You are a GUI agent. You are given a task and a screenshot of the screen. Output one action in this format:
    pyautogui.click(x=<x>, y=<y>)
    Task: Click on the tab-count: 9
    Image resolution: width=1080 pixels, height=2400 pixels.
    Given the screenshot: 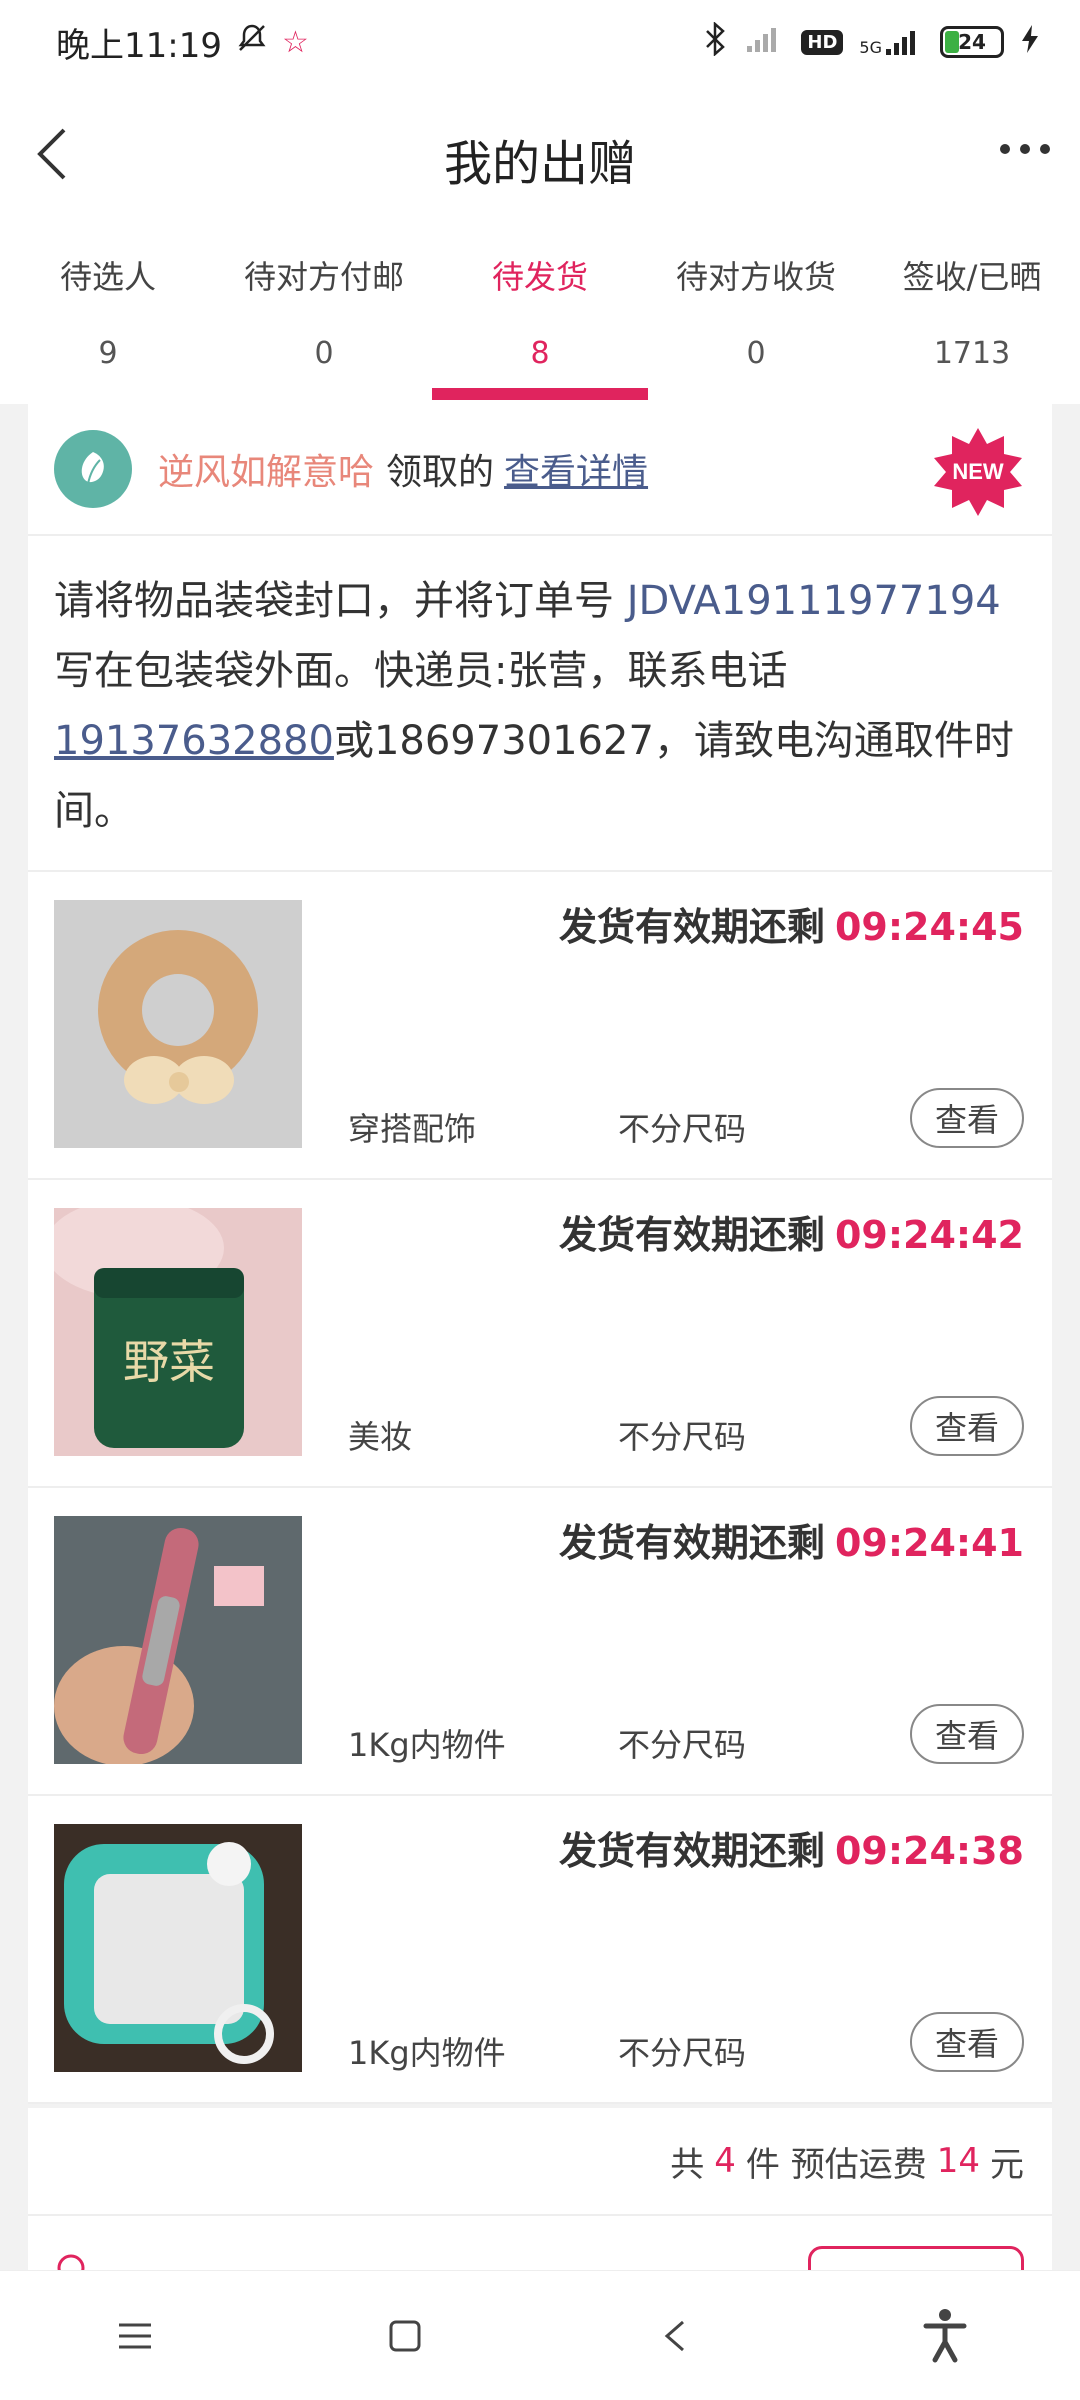 What is the action you would take?
    pyautogui.click(x=108, y=353)
    